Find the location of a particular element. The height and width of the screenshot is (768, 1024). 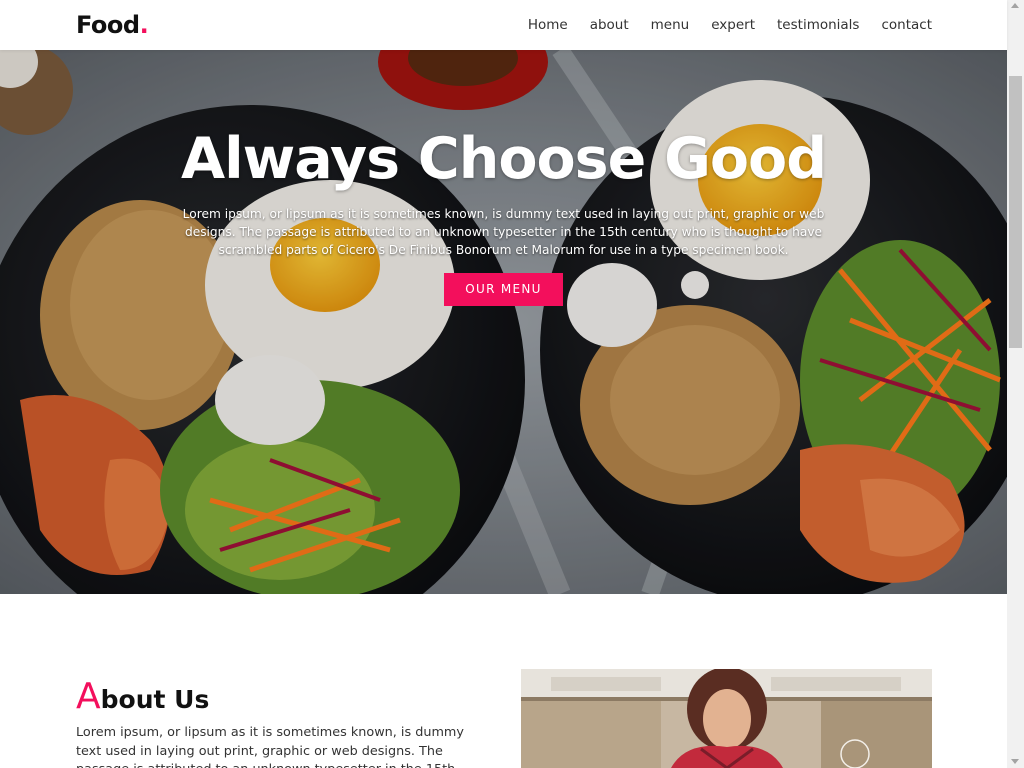

about-title: About Us is located at coordinates (142, 696).